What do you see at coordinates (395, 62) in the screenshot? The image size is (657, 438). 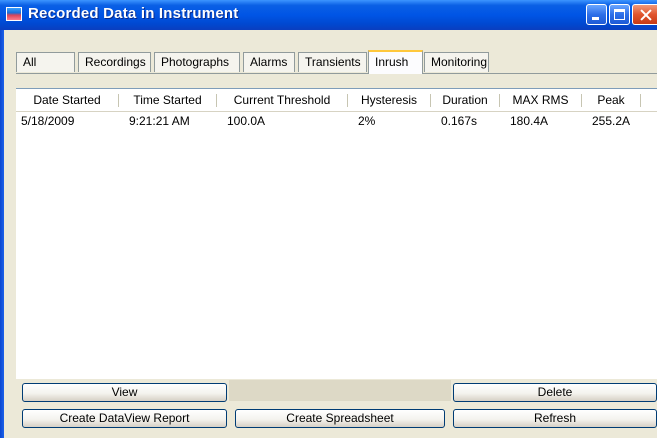 I see `tab-inrush: Inrush` at bounding box center [395, 62].